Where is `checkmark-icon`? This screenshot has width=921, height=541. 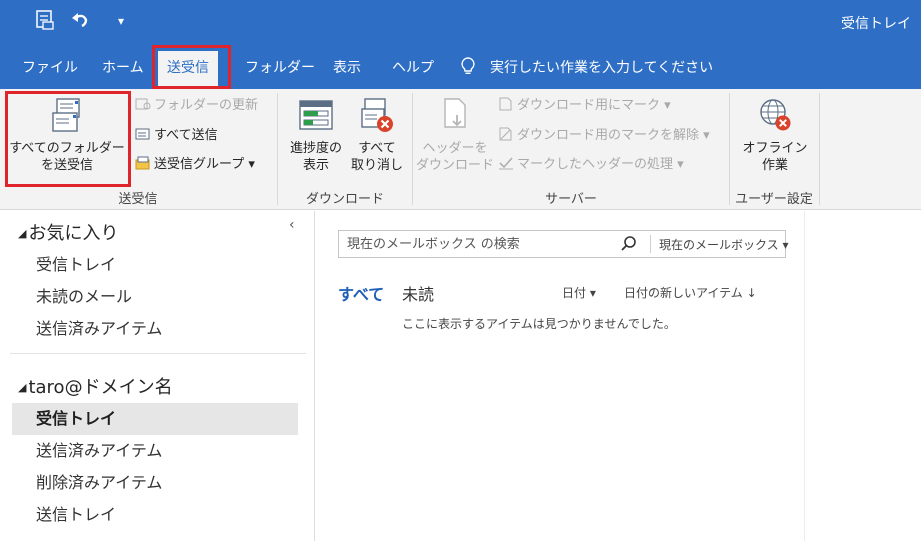
checkmark-icon is located at coordinates (506, 163).